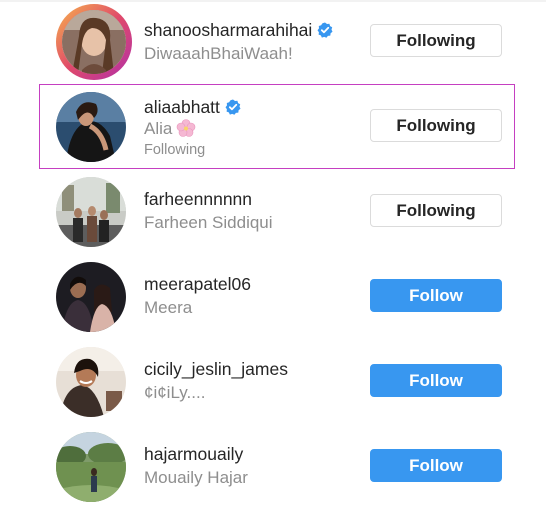 This screenshot has width=546, height=505. What do you see at coordinates (193, 454) in the screenshot?
I see `username: hajarmouaily` at bounding box center [193, 454].